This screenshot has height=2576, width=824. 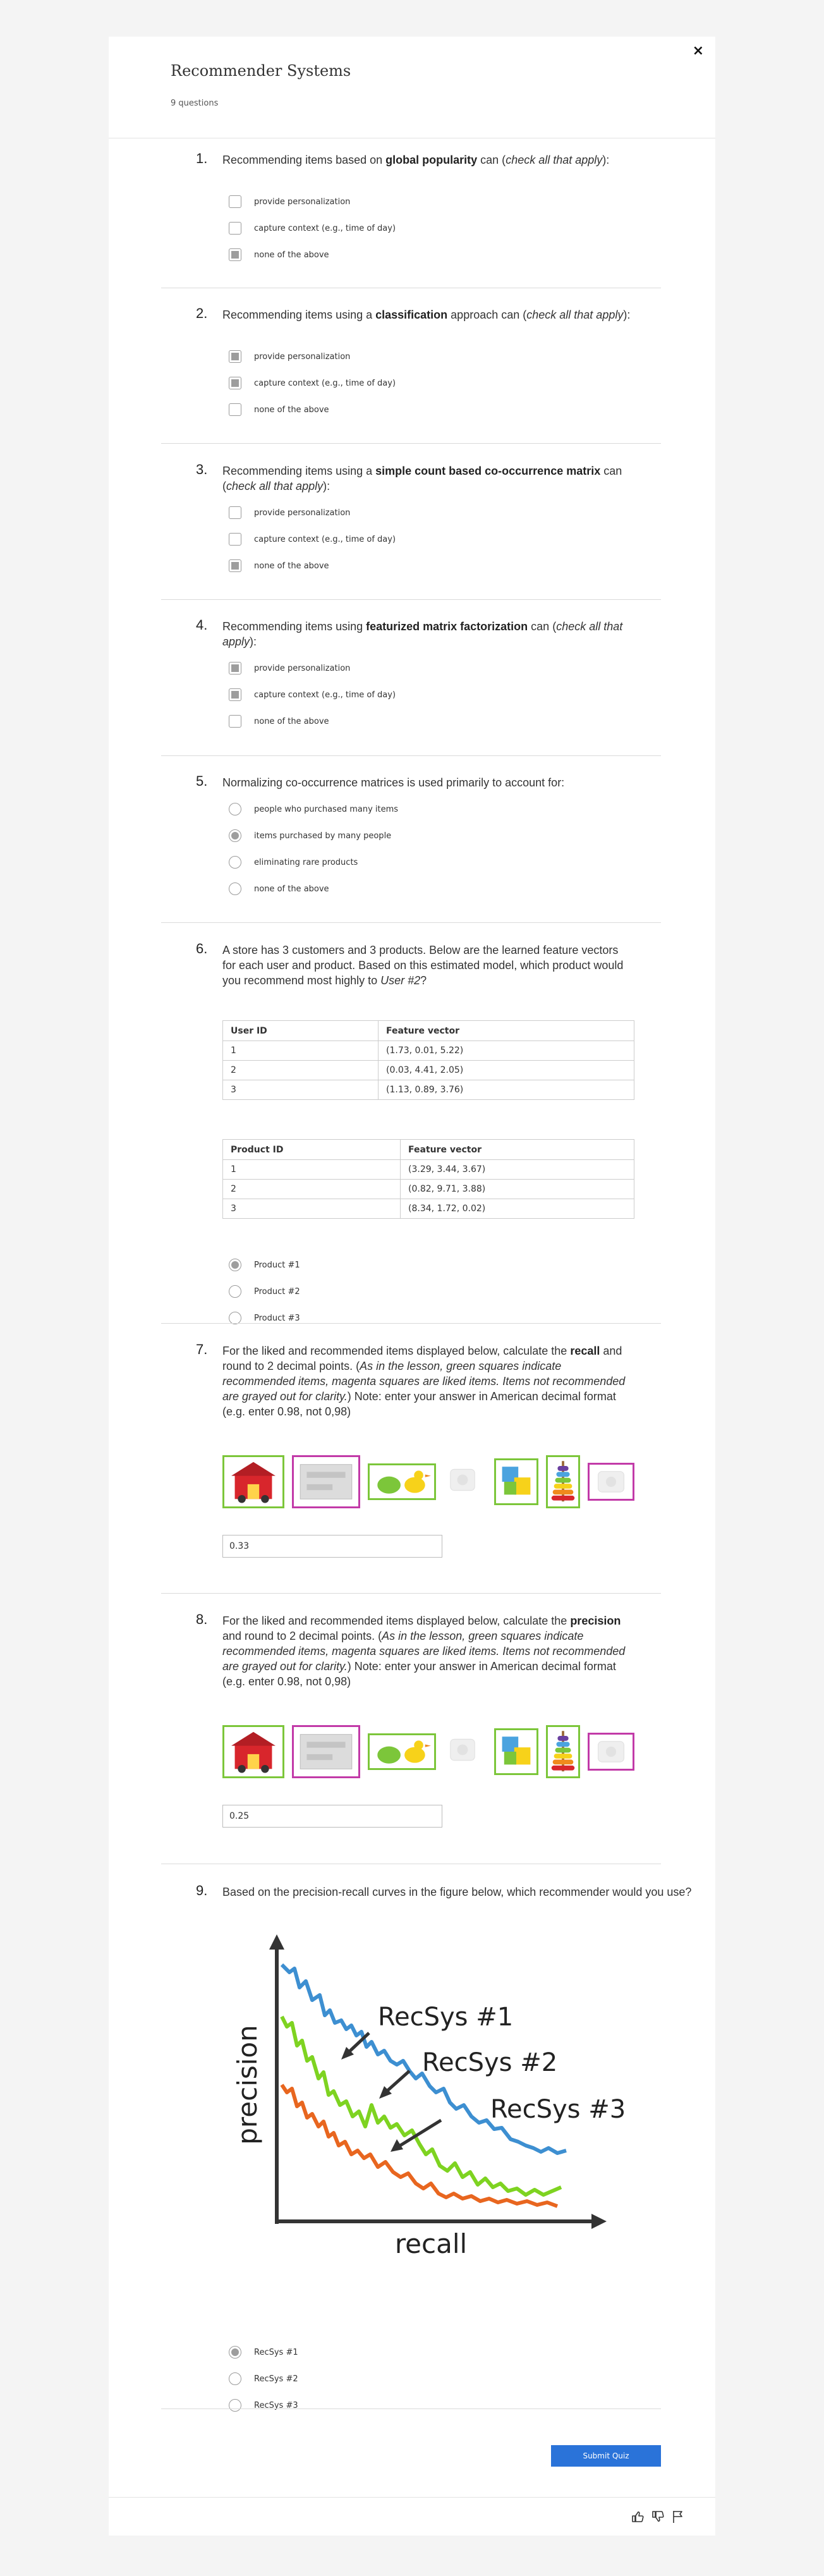 I want to click on question-number: 3., so click(x=202, y=469).